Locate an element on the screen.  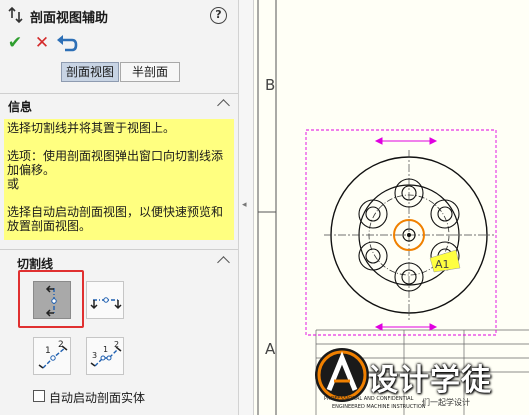
aligned-cutline-button: 1 2 is located at coordinates (52, 356).